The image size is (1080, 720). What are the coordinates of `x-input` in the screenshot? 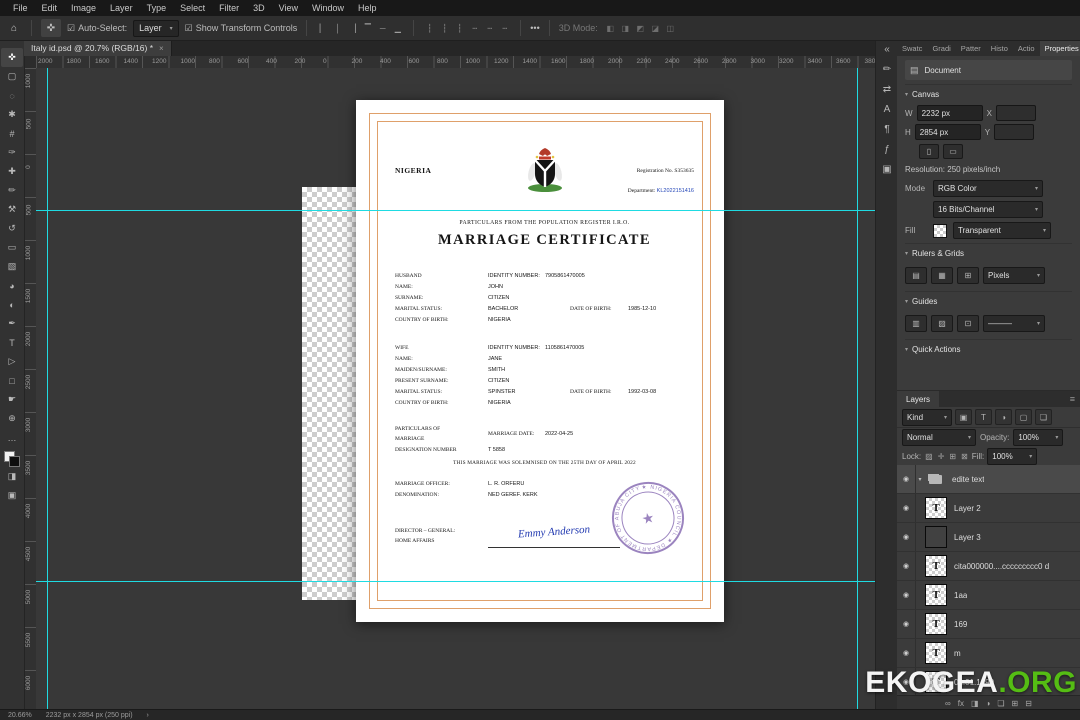 It's located at (1015, 113).